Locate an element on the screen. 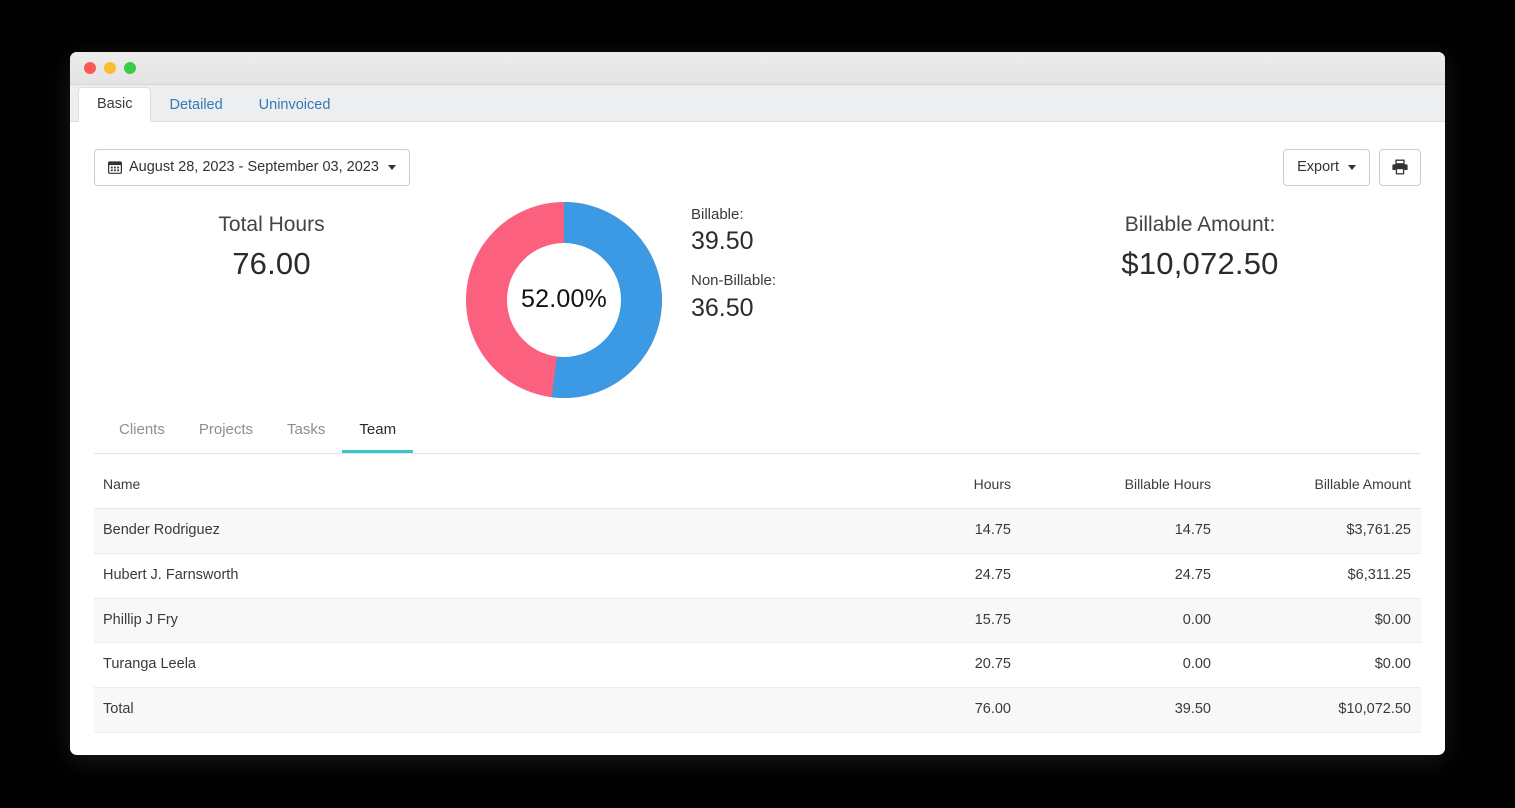 The width and height of the screenshot is (1515, 808). cell-name: Bender Rodriguez is located at coordinates (485, 531).